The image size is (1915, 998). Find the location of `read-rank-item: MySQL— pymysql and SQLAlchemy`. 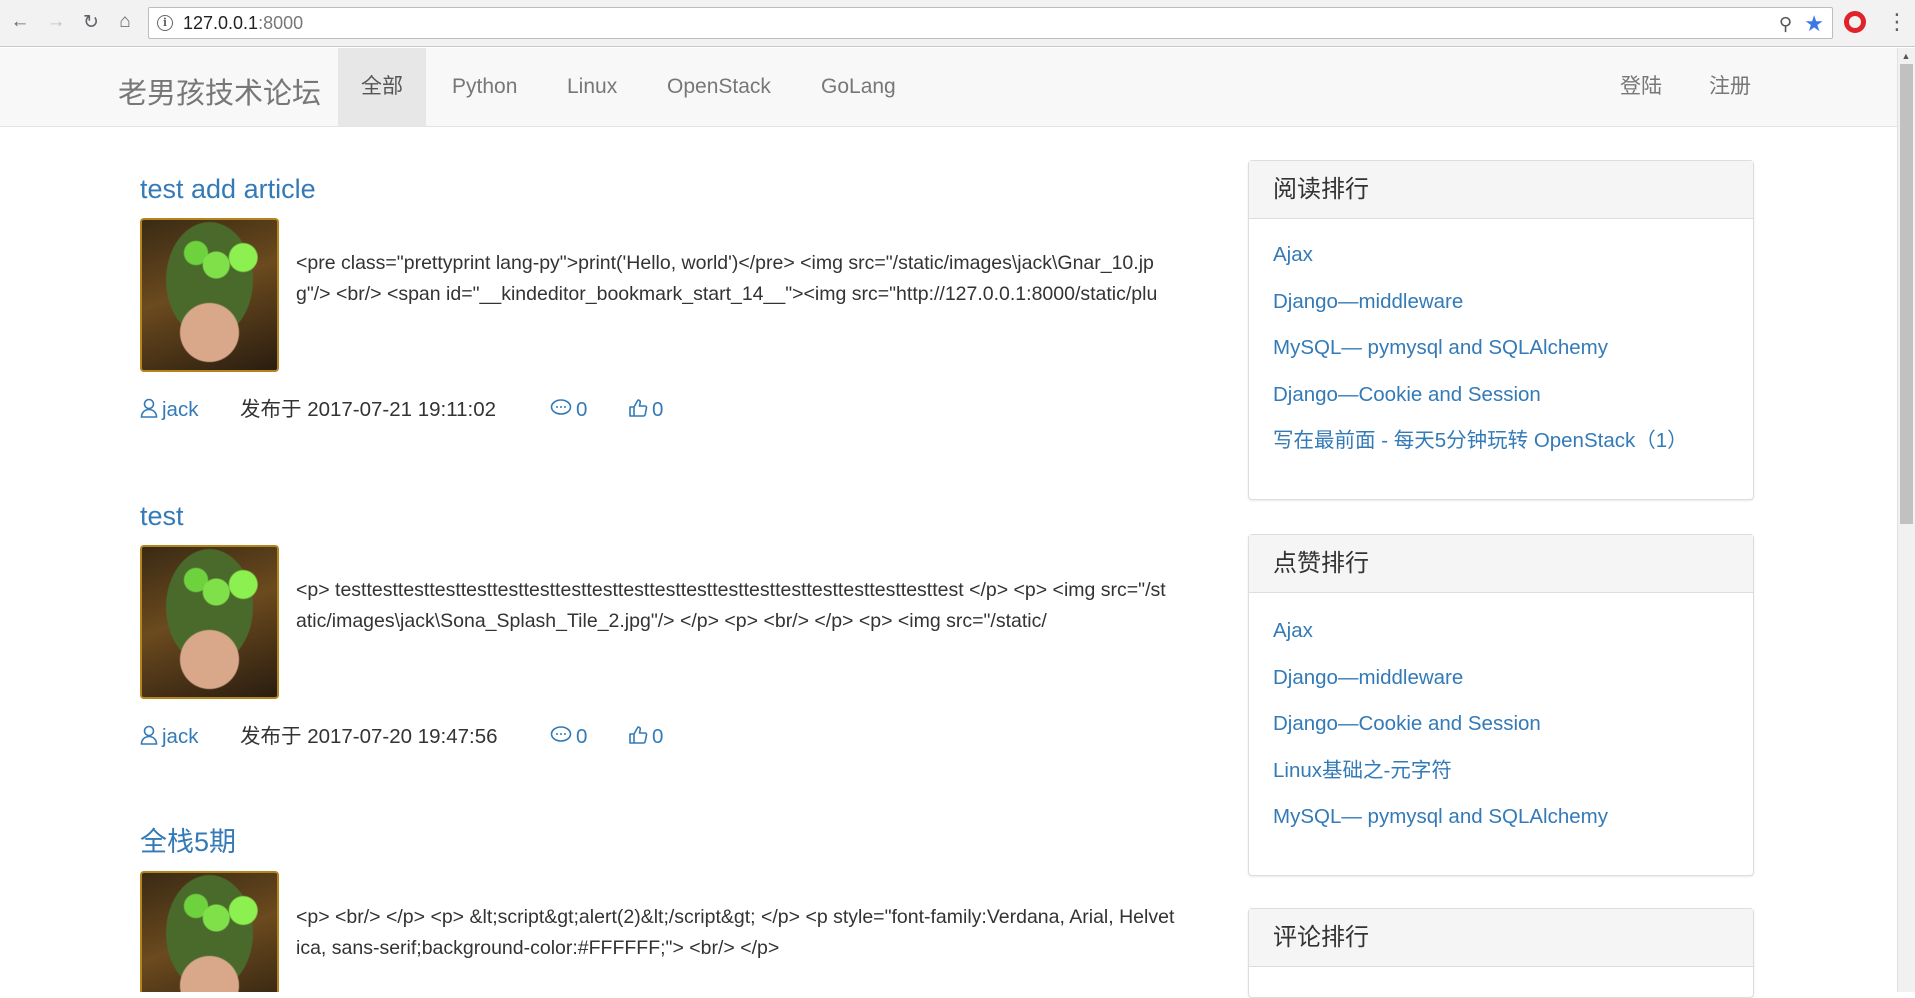

read-rank-item: MySQL— pymysql and SQLAlchemy is located at coordinates (1501, 357).